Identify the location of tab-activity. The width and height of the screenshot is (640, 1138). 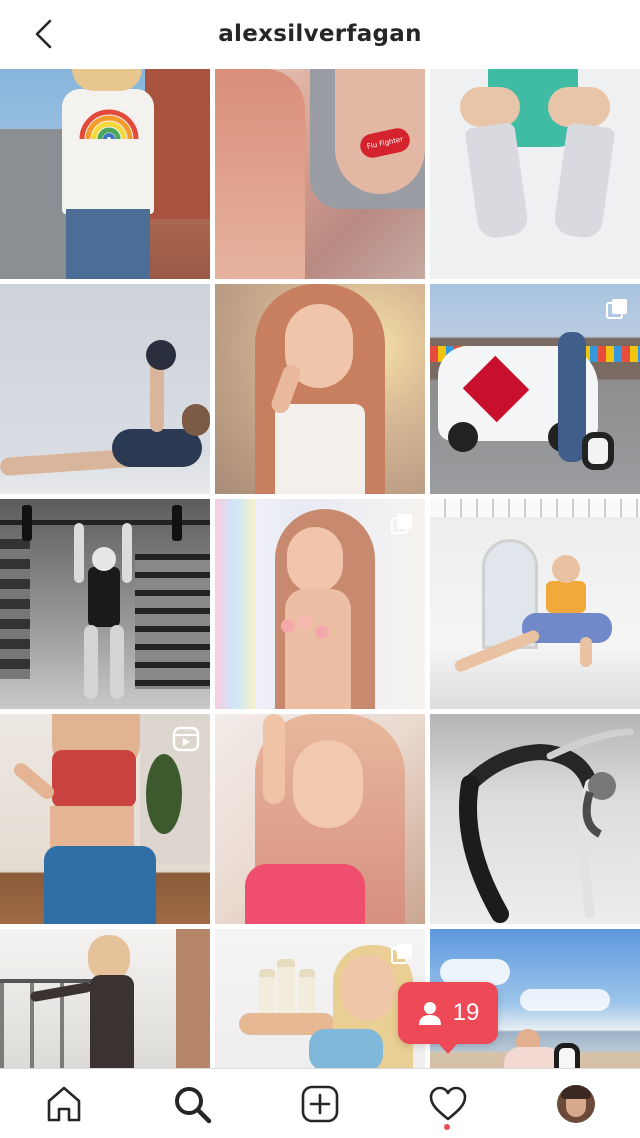
(448, 1104).